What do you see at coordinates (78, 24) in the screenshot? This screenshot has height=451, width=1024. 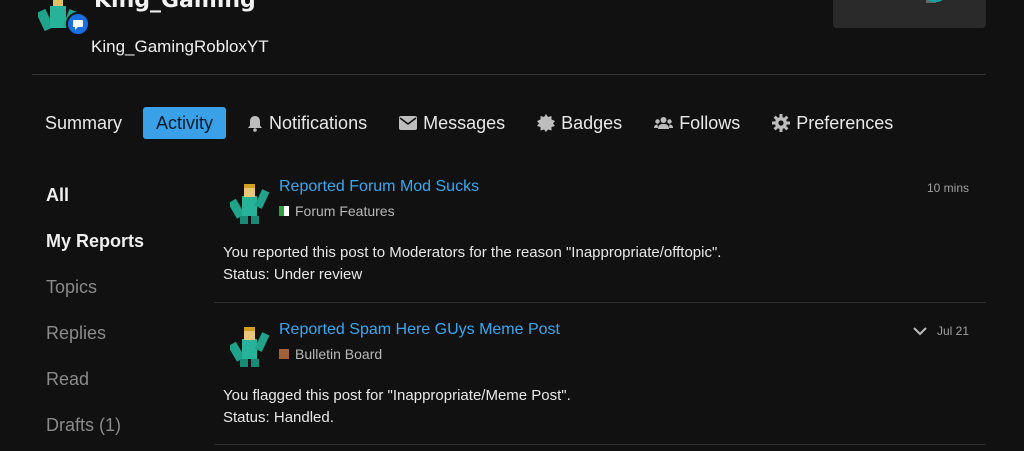 I see `chat-badge-icon` at bounding box center [78, 24].